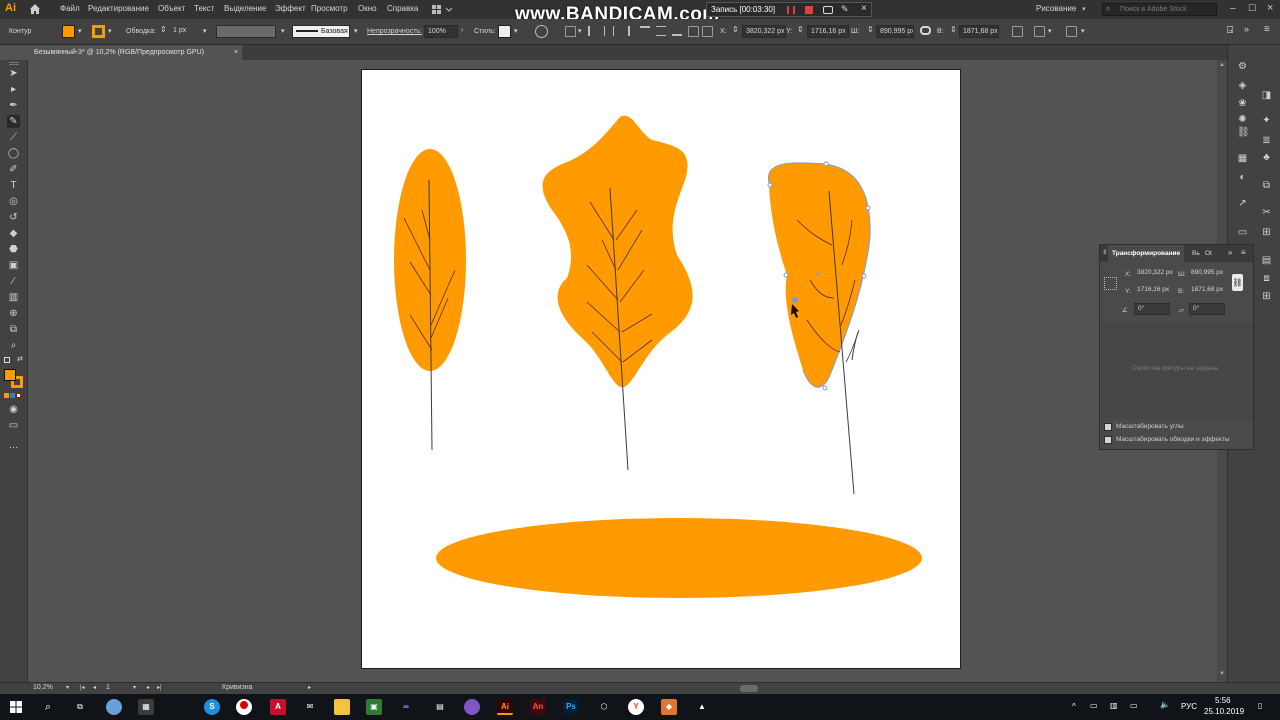  I want to click on export-icon: ↗, so click(1242, 203).